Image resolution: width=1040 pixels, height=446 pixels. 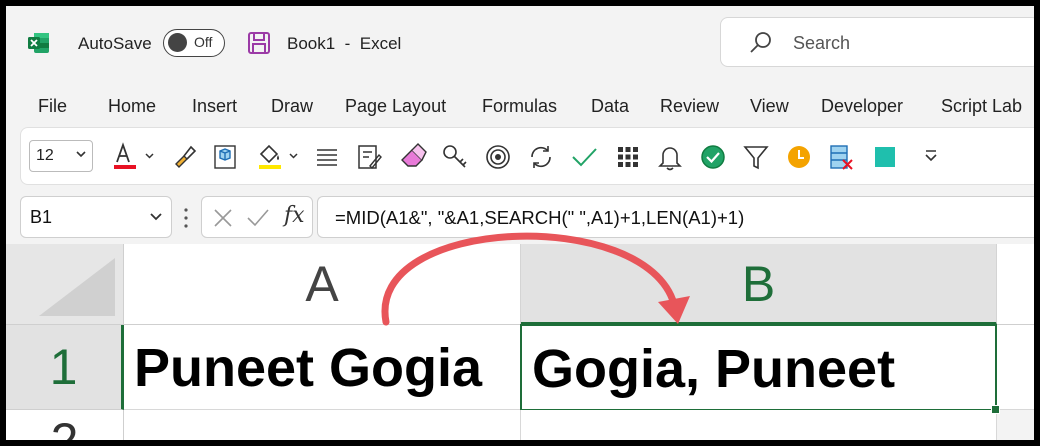 What do you see at coordinates (186, 218) in the screenshot?
I see `vertical-dots-icon` at bounding box center [186, 218].